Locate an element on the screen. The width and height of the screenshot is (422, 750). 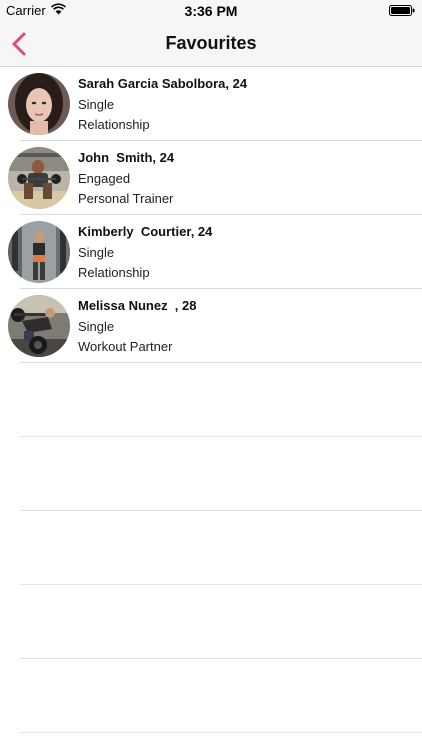
favourite-looking-for: Personal Trainer is located at coordinates (126, 198).